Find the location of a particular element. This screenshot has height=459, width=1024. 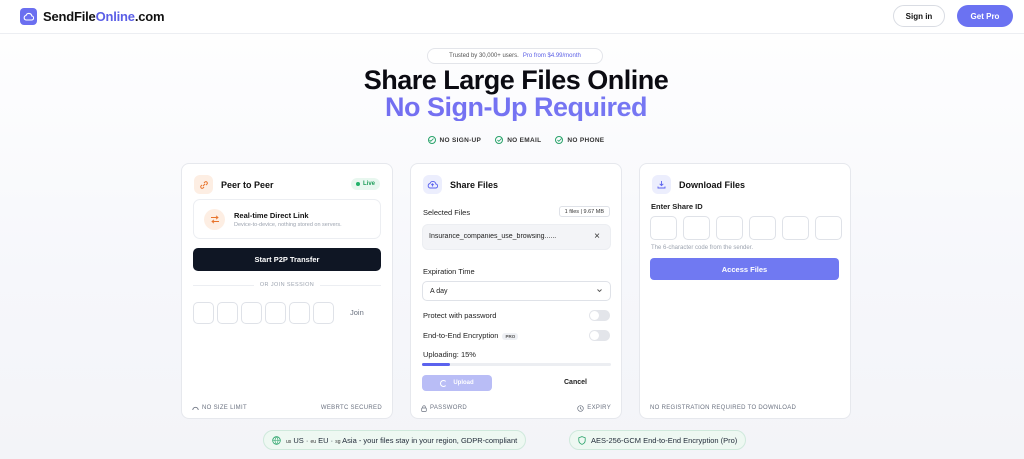

e2e-toggle is located at coordinates (599, 335).